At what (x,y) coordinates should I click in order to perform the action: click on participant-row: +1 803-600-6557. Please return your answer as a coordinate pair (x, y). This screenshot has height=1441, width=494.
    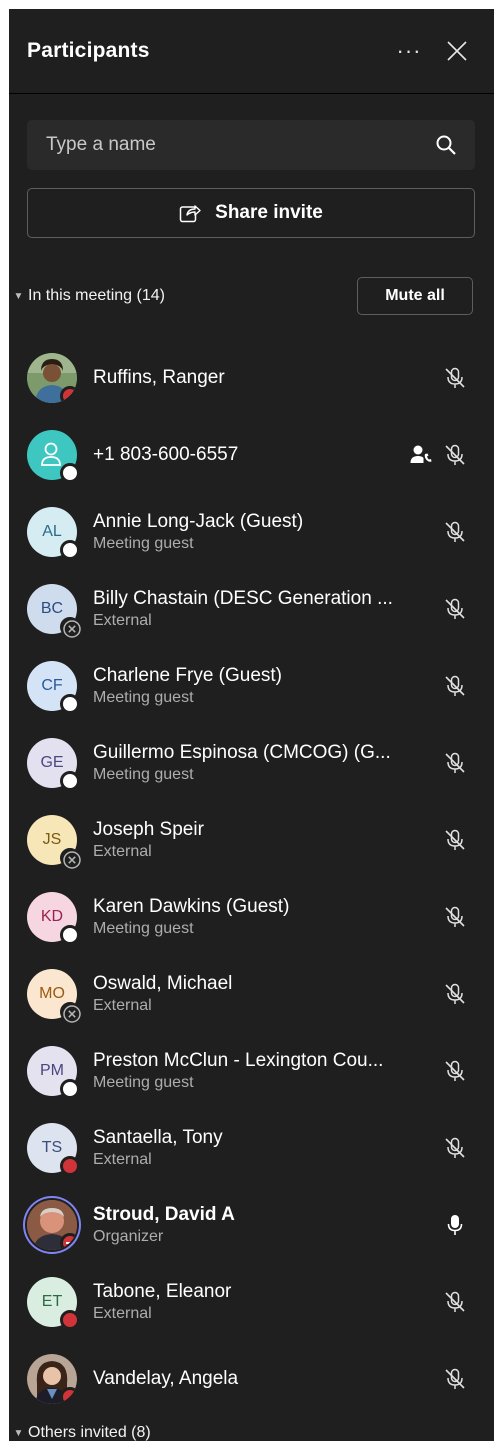
    Looking at the image, I should click on (251, 454).